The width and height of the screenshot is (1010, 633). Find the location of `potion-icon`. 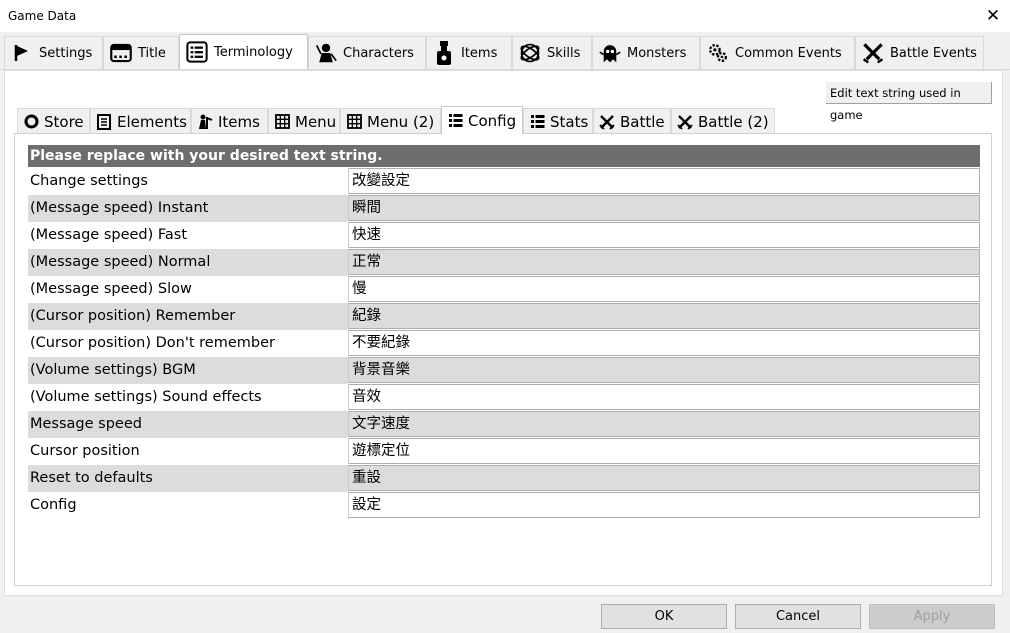

potion-icon is located at coordinates (444, 53).